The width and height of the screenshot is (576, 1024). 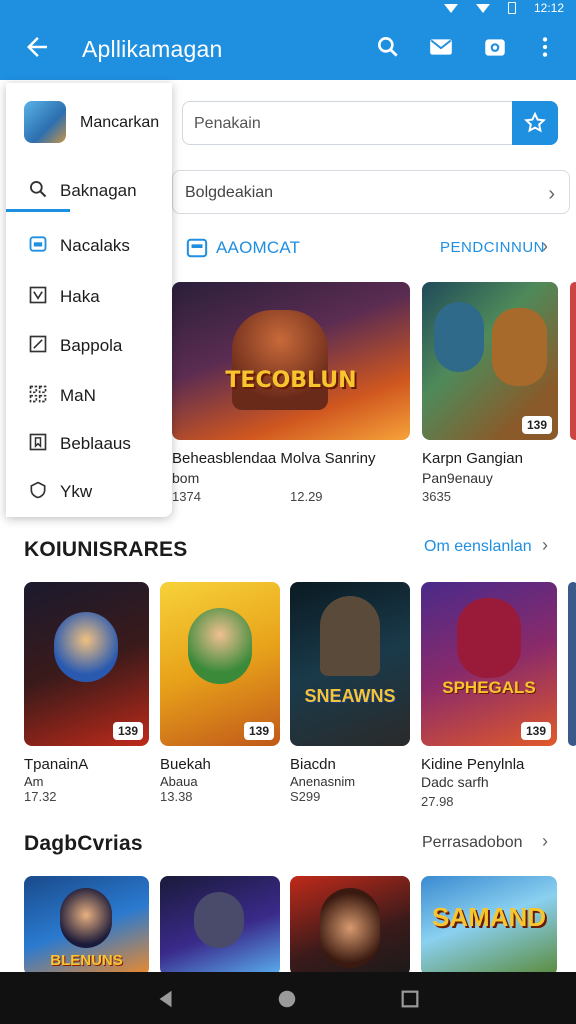 I want to click on game-subtitle: bom, so click(x=186, y=478).